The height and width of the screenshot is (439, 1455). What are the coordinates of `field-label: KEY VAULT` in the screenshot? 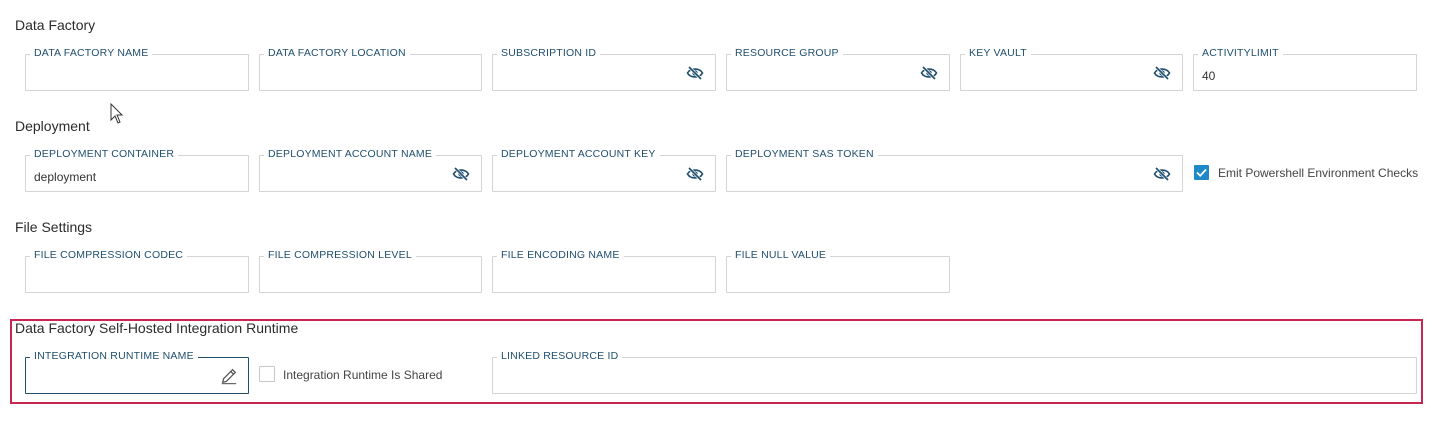 It's located at (998, 53).